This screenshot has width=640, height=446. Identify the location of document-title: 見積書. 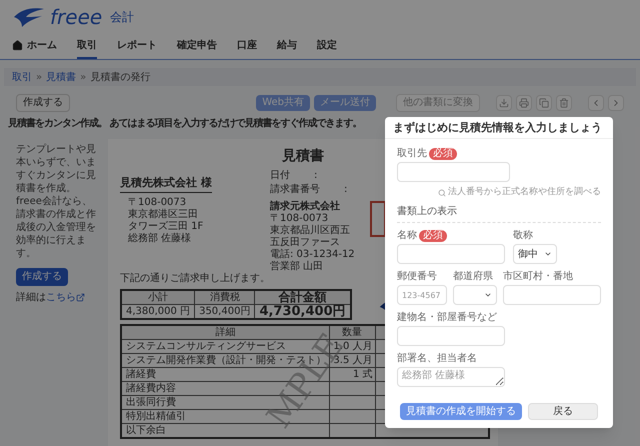
(303, 156).